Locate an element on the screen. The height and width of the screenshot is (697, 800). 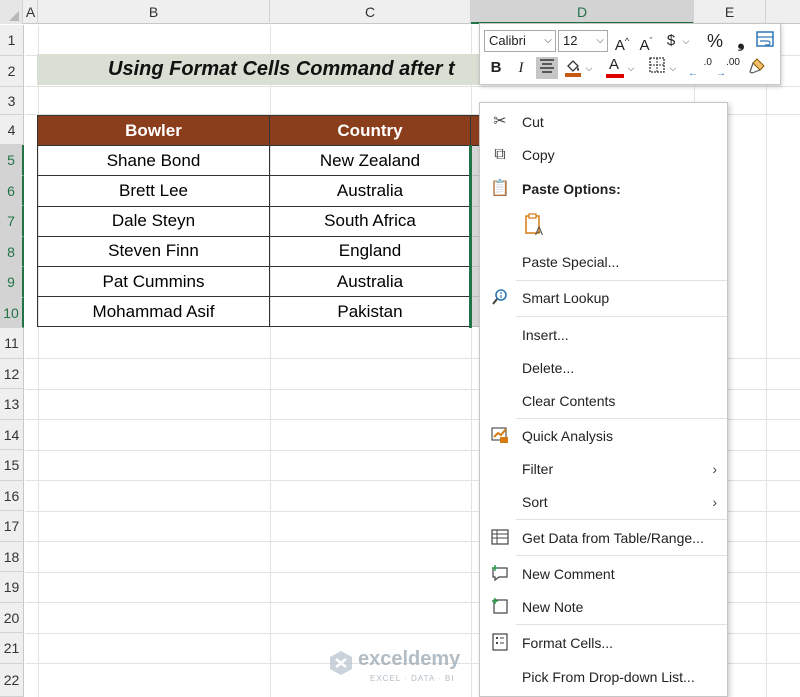
table-icon is located at coordinates (500, 538).